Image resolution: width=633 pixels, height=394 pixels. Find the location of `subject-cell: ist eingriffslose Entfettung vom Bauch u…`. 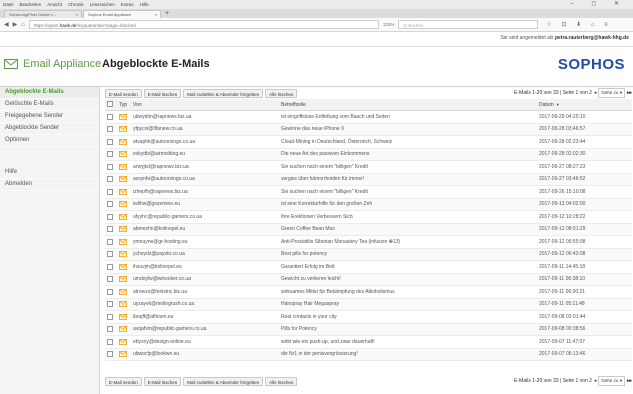

subject-cell: ist eingriffslose Entfettung vom Bauch u… is located at coordinates (408, 117).